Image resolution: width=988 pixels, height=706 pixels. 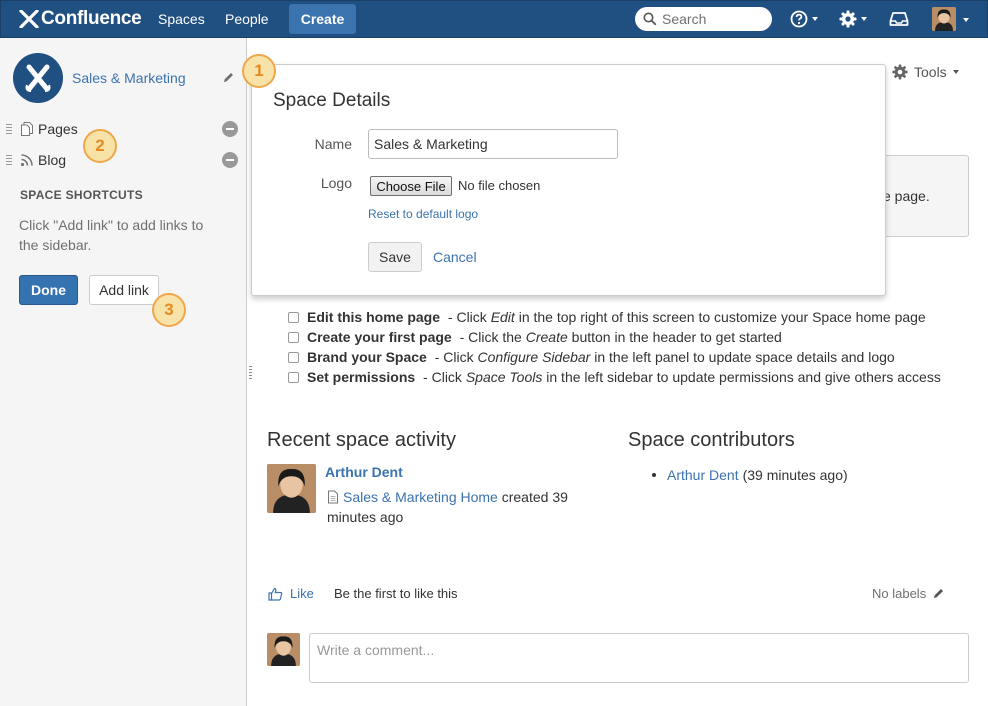 I want to click on task-text: - Click the, so click(x=490, y=337).